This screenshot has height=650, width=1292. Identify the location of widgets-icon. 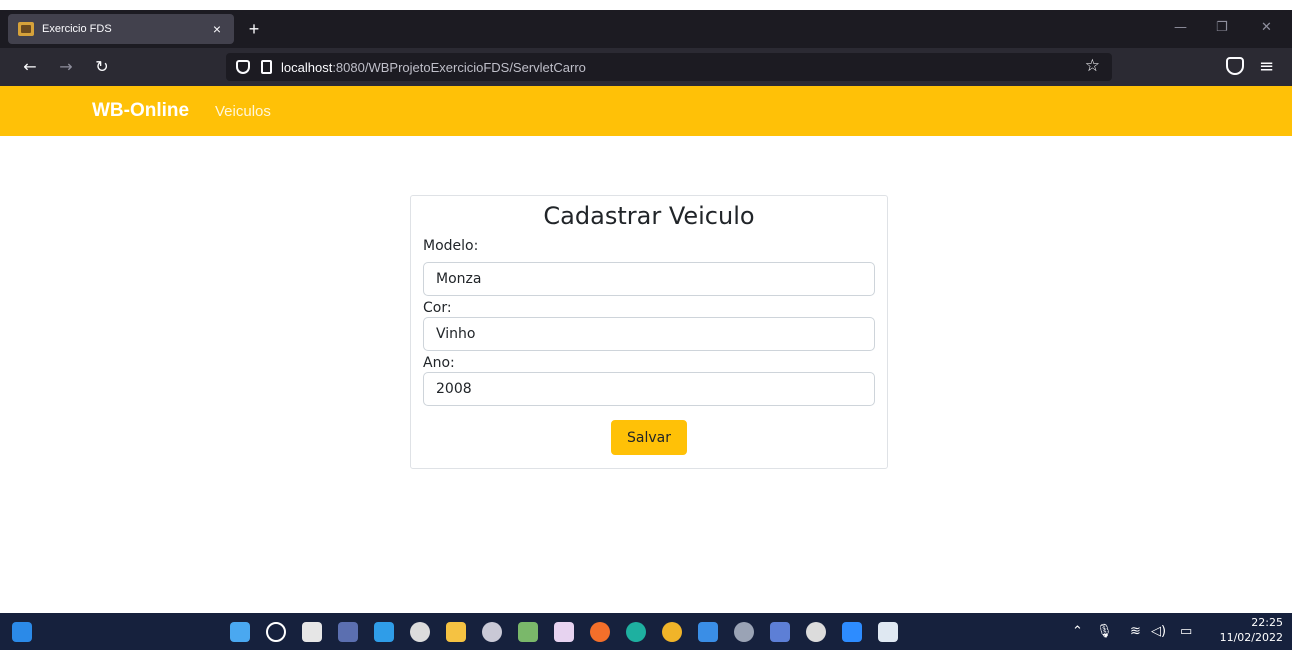
(22, 632).